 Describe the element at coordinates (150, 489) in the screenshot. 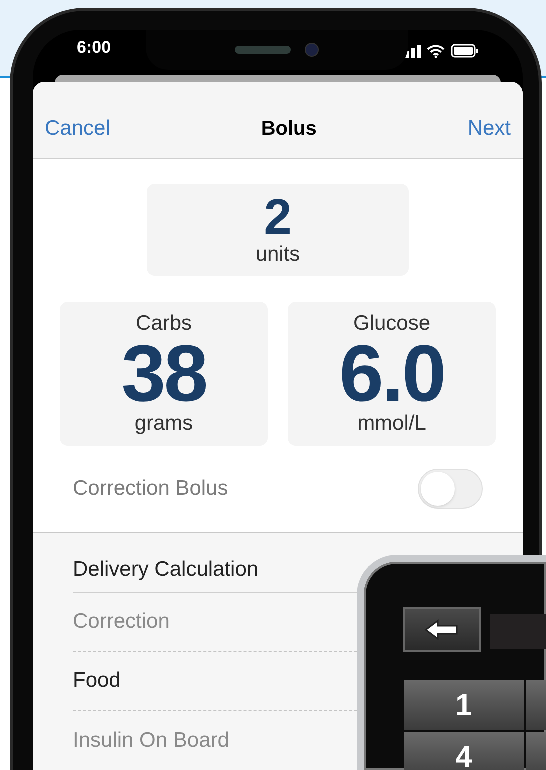

I see `correction-bolus-label: Correction Bolus` at that location.